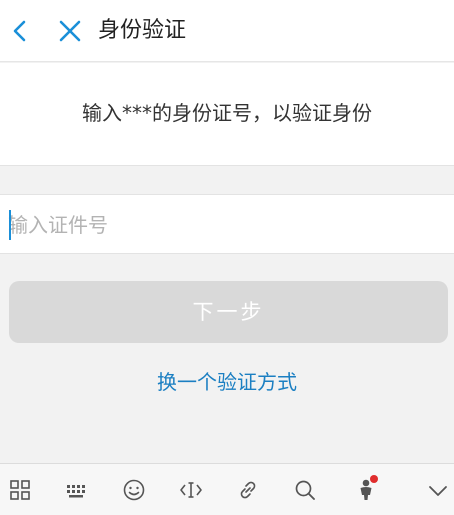 The image size is (454, 515). Describe the element at coordinates (20, 490) in the screenshot. I see `grid-icon` at that location.